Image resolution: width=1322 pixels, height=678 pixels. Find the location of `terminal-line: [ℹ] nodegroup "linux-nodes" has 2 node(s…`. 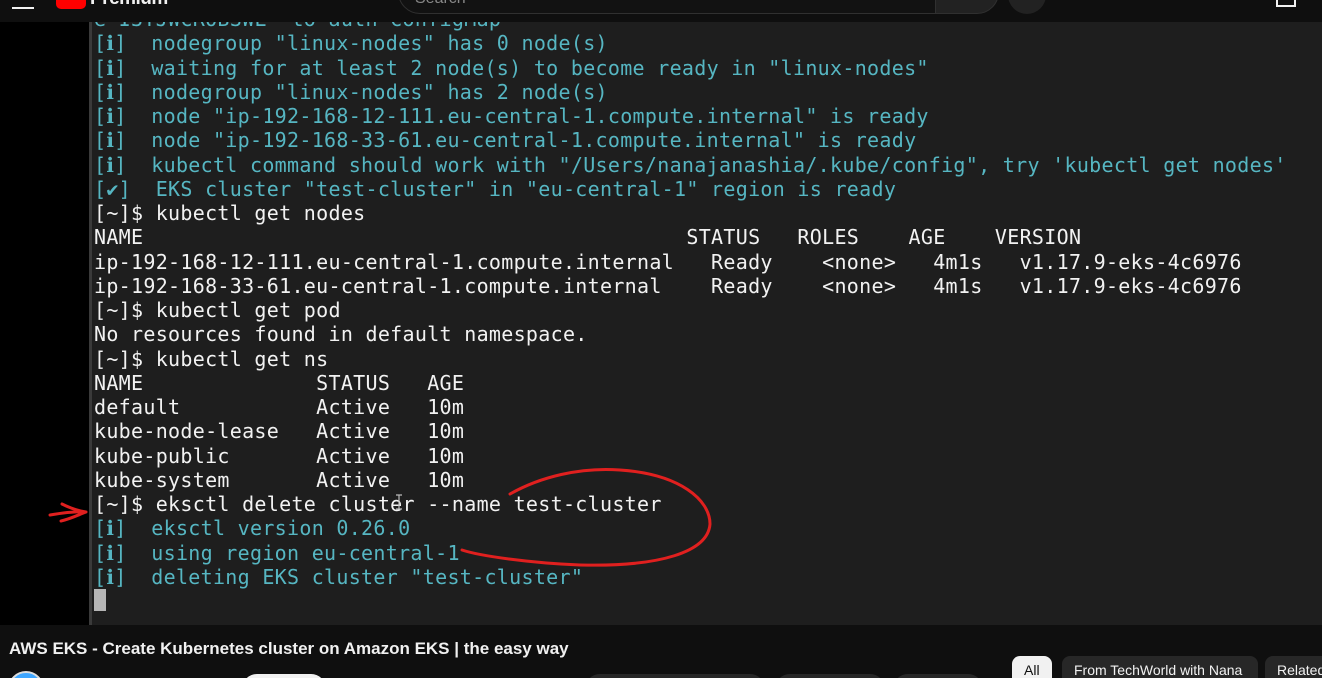

terminal-line: [ℹ] nodegroup "linux-nodes" has 2 node(s… is located at coordinates (351, 91).